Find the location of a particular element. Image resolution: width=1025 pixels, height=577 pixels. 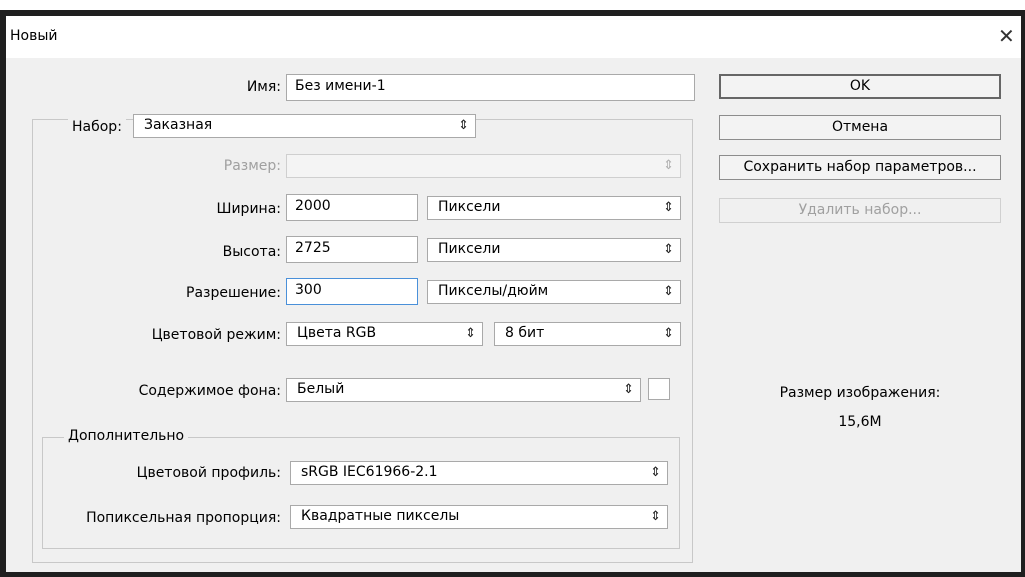

close-icon: ✕ is located at coordinates (1006, 36).